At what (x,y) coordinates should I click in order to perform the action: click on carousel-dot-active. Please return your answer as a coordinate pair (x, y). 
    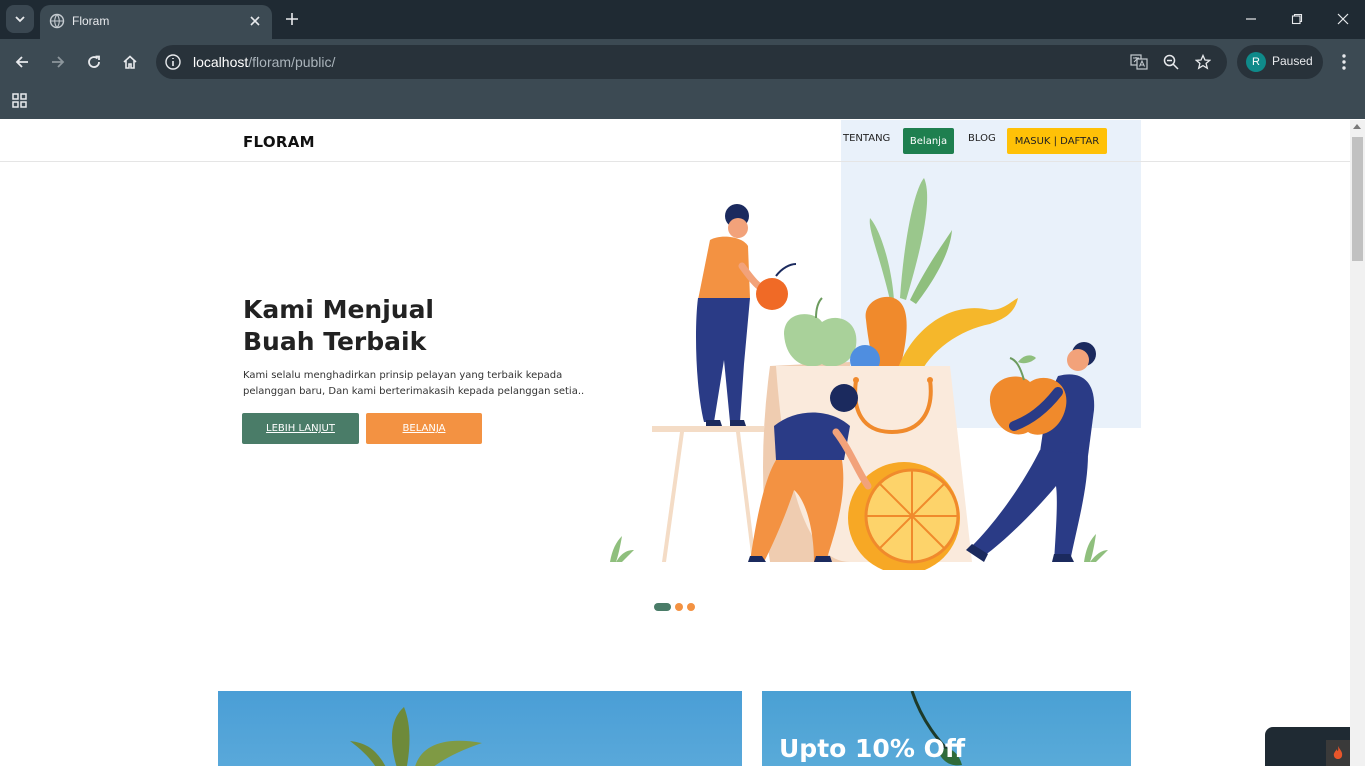
    Looking at the image, I should click on (662, 607).